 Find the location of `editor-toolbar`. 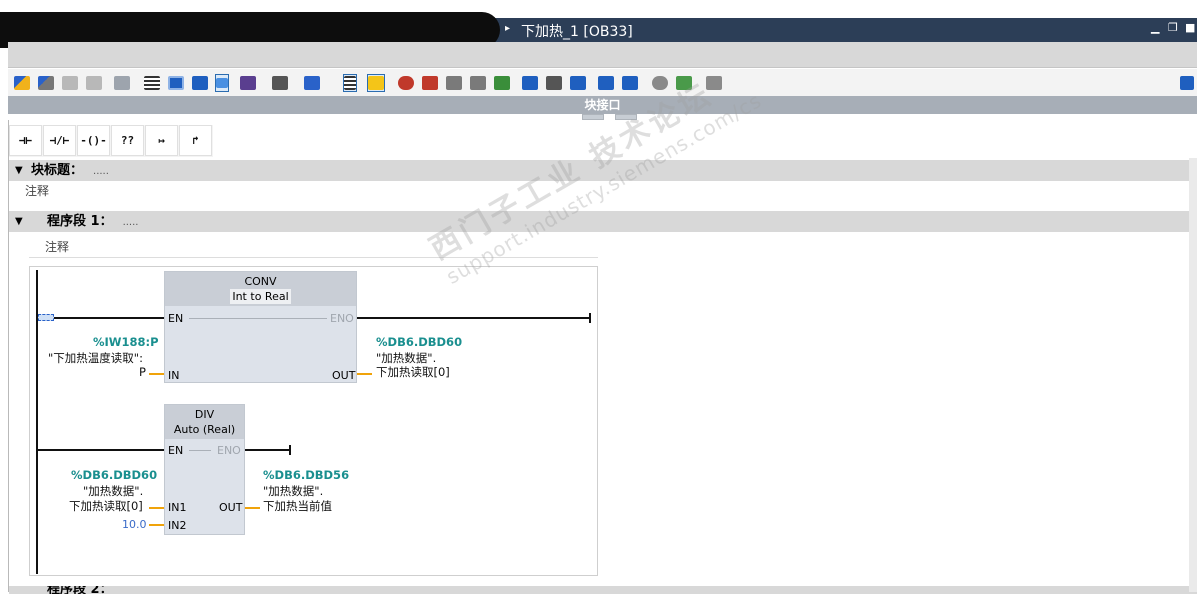

editor-toolbar is located at coordinates (602, 82).